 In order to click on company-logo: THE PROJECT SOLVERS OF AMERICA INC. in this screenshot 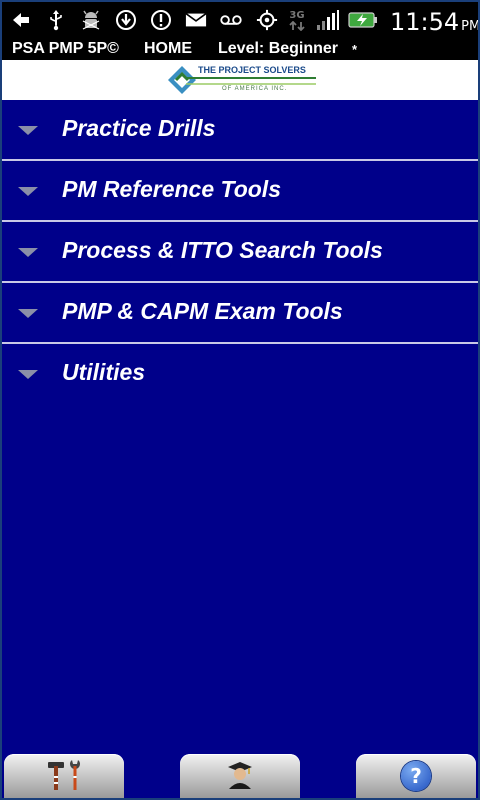, I will do `click(242, 80)`.